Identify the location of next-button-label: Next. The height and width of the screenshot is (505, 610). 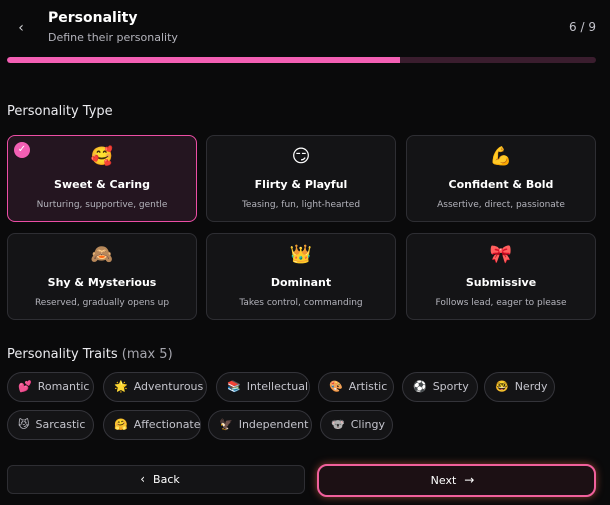
(443, 480).